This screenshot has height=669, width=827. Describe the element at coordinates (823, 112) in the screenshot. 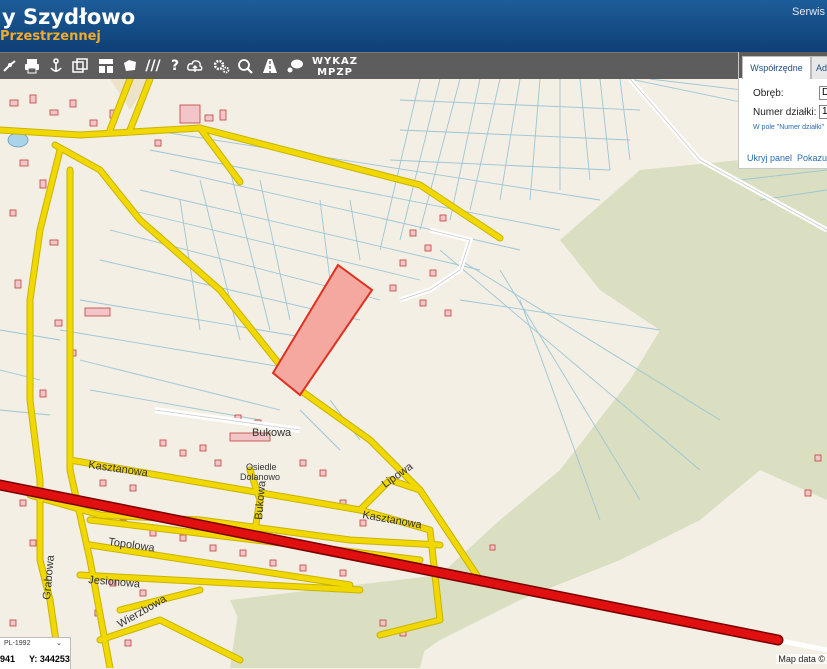

I see `numer-dzialki-input: 1` at that location.